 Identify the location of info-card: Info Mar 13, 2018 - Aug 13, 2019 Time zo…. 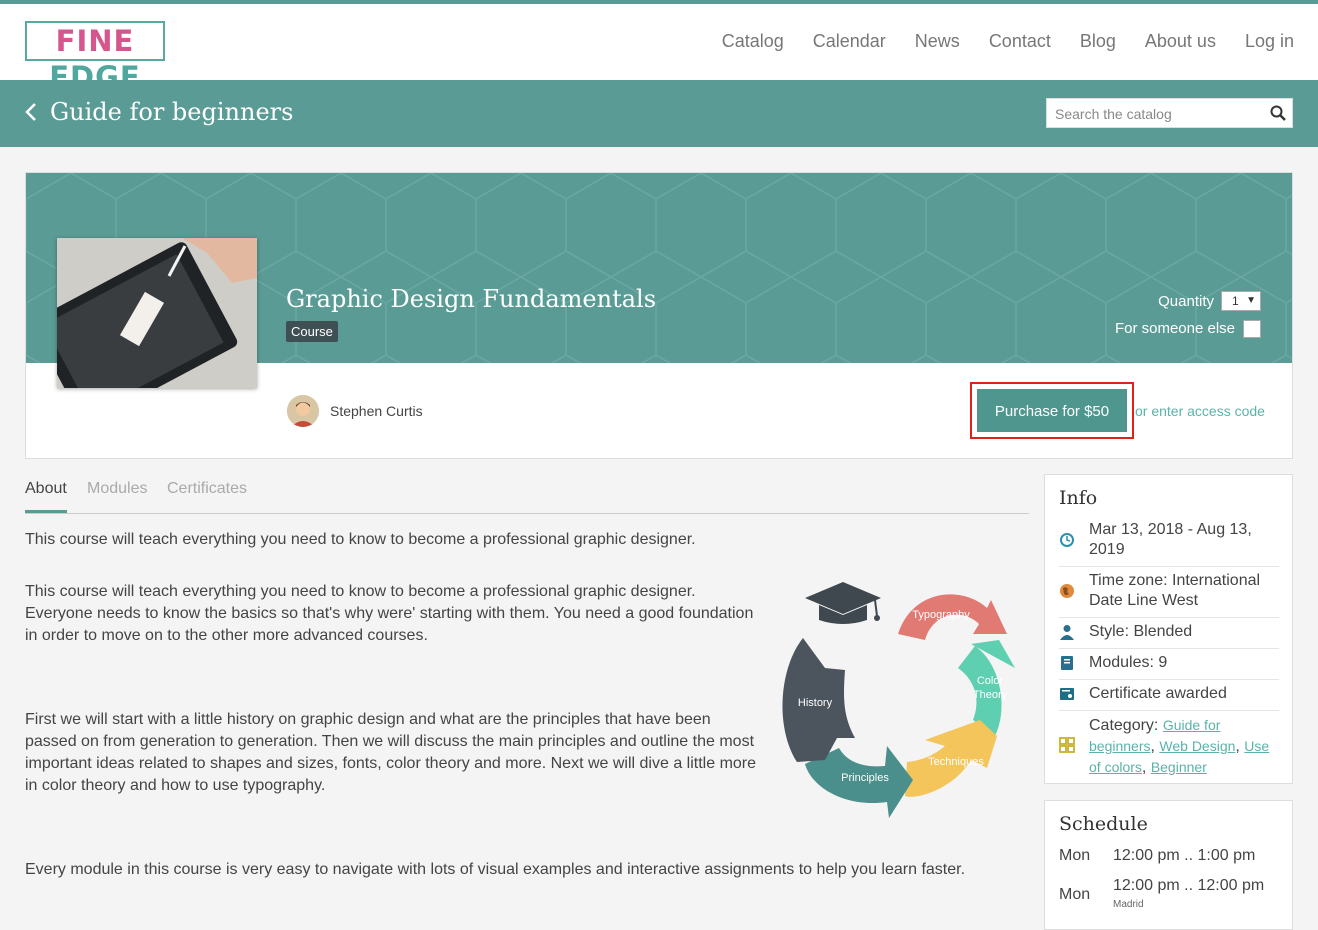
(1168, 629).